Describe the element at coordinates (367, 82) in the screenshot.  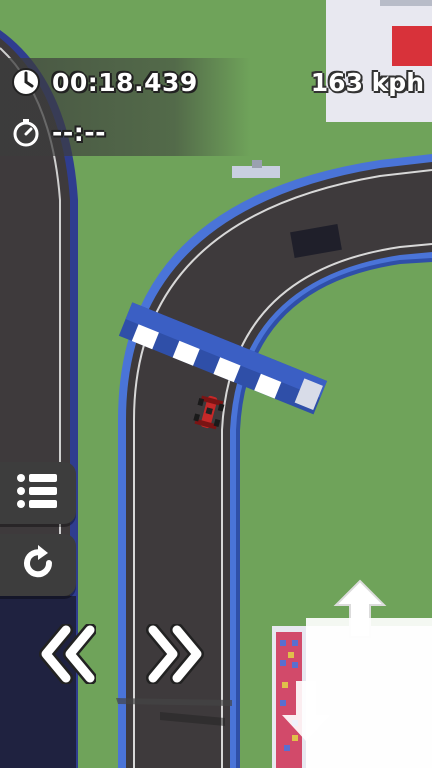
I see `speed-readout: 163 kph` at that location.